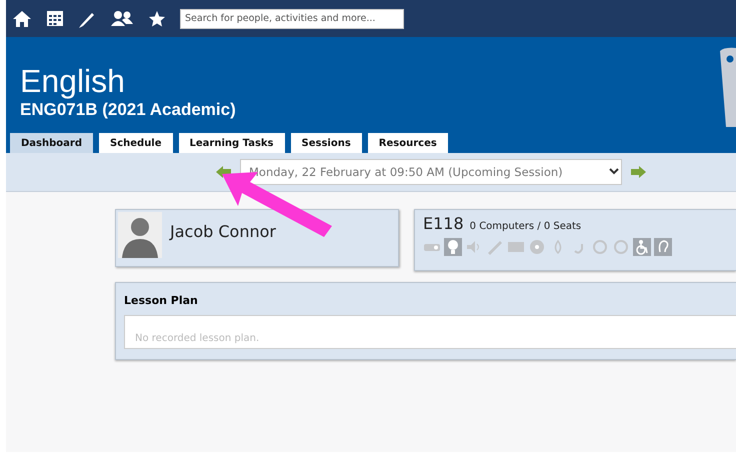  Describe the element at coordinates (55, 18) in the screenshot. I see `calendar-icon` at that location.